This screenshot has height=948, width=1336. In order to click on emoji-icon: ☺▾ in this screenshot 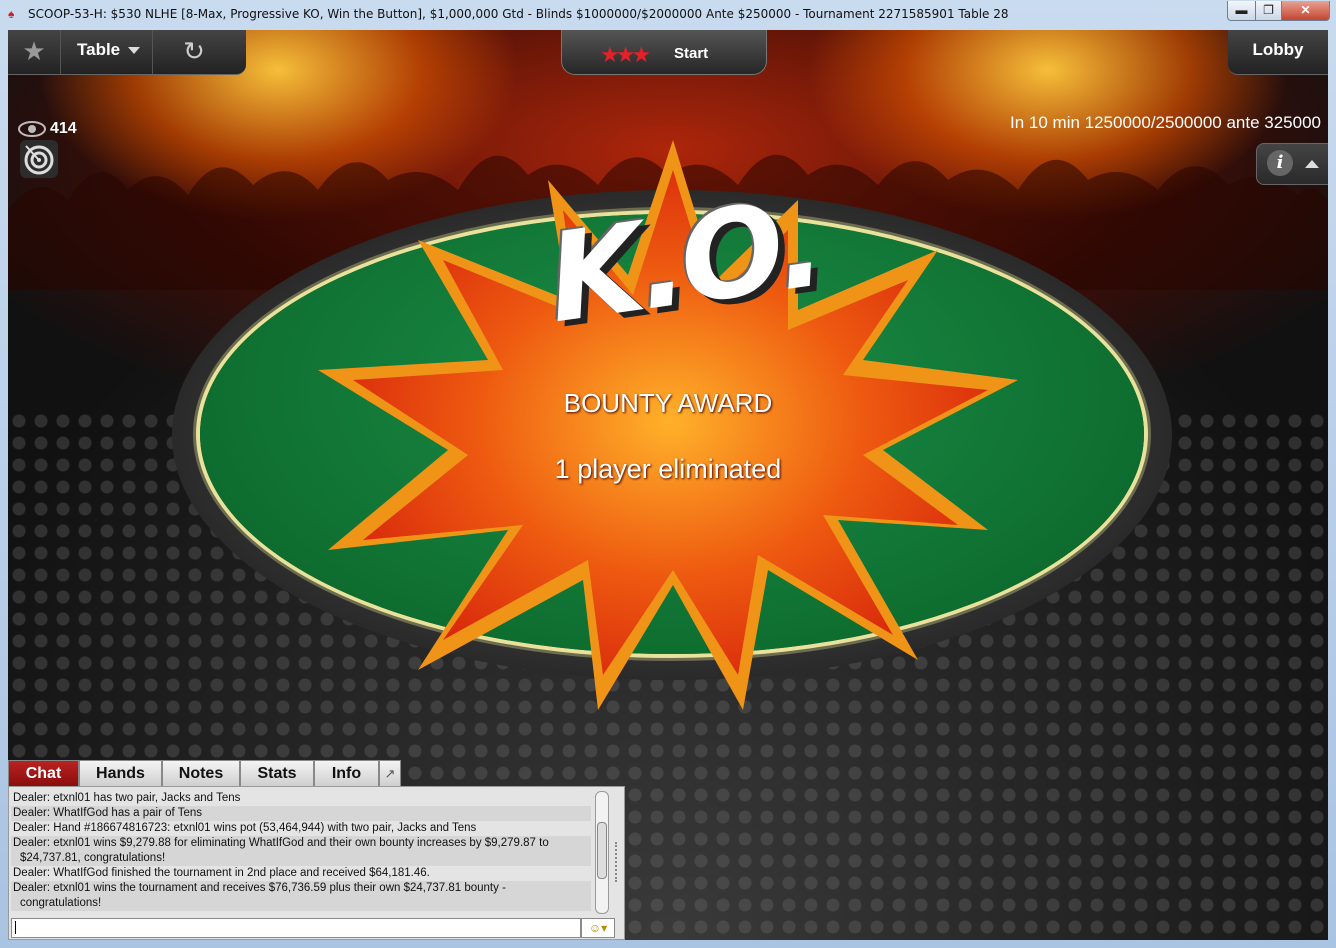, I will do `click(598, 928)`.